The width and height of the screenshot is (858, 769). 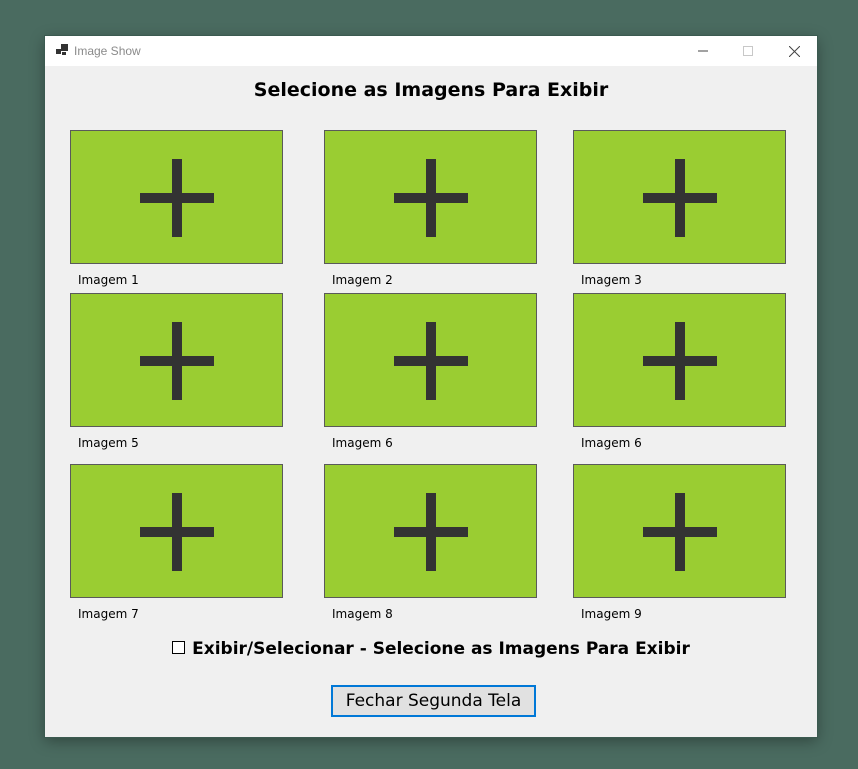 I want to click on minimize-icon, so click(x=703, y=51).